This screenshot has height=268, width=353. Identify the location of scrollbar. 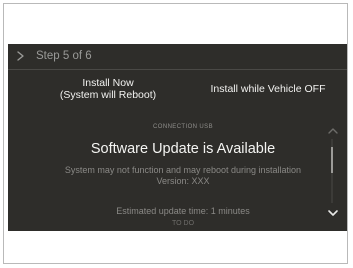
(332, 171).